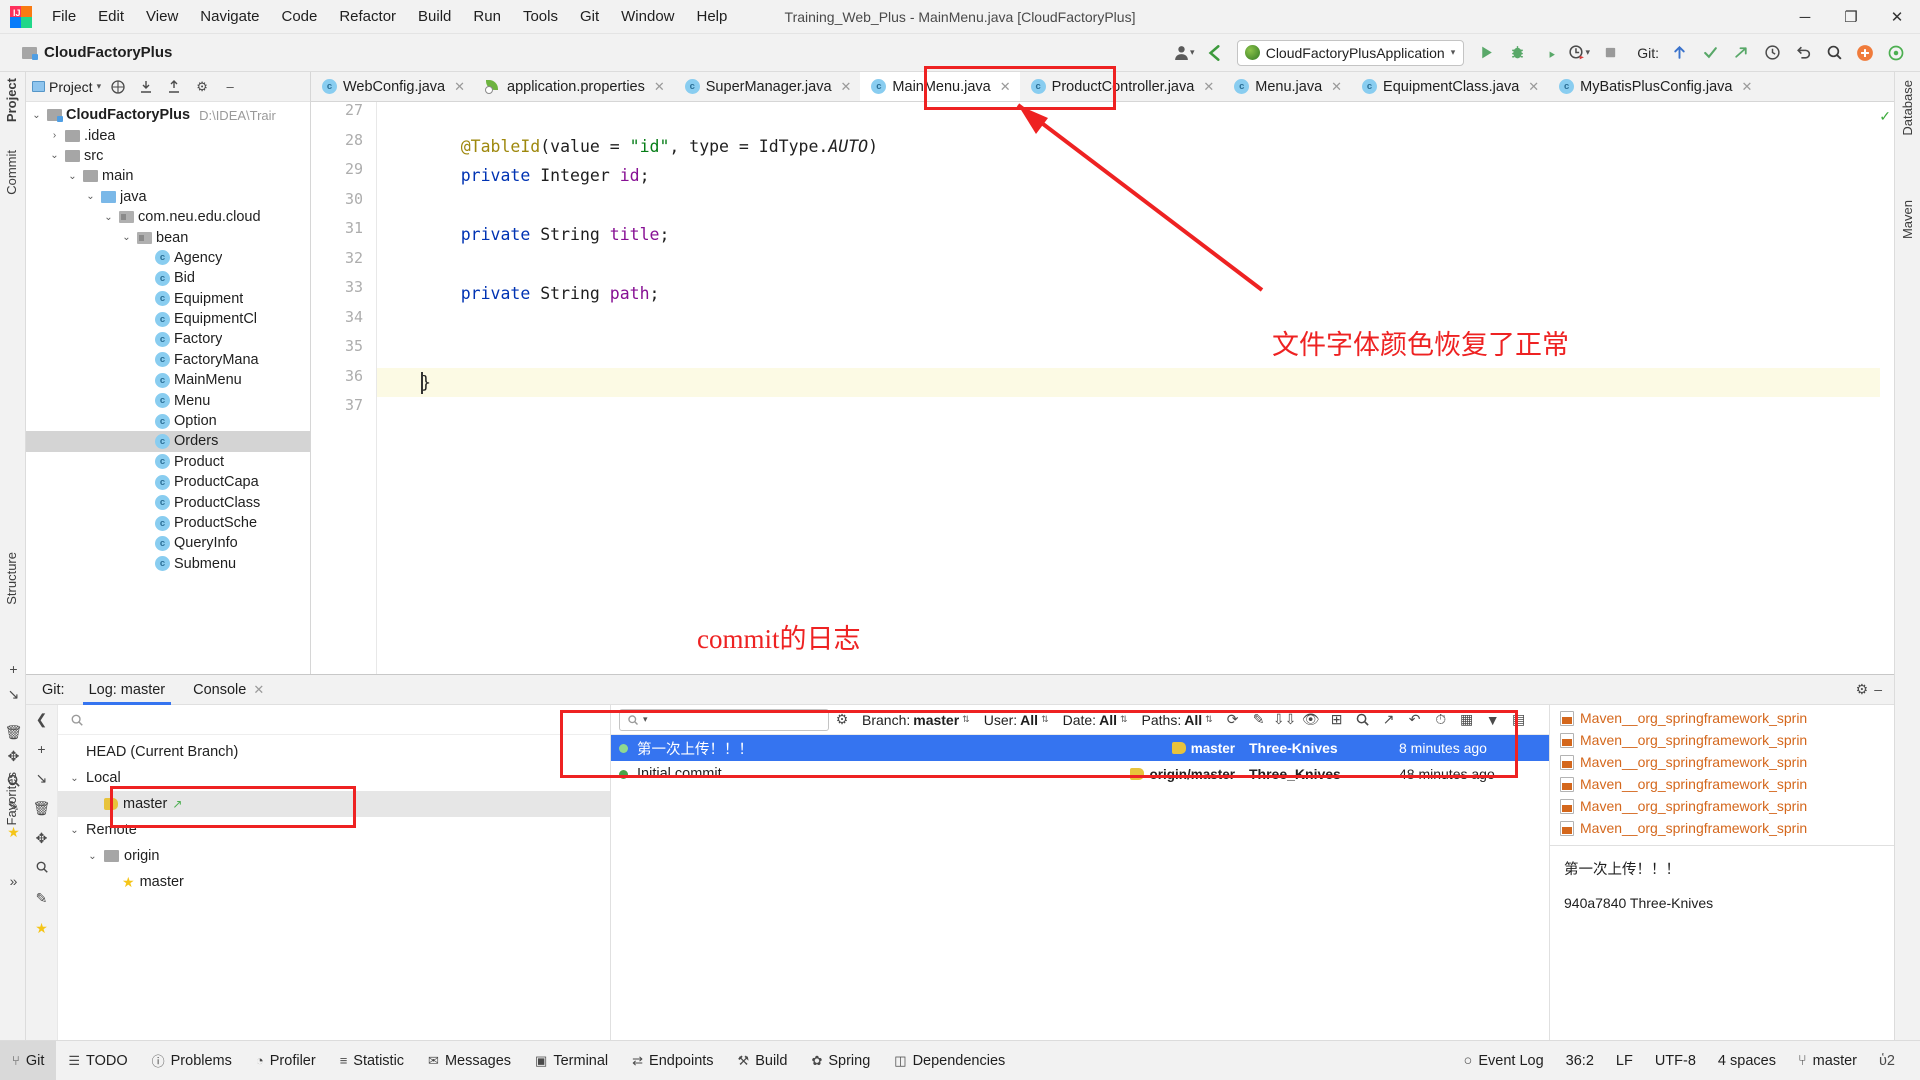 This screenshot has width=1920, height=1080. What do you see at coordinates (41, 749) in the screenshot?
I see `add-branch-icon: +` at bounding box center [41, 749].